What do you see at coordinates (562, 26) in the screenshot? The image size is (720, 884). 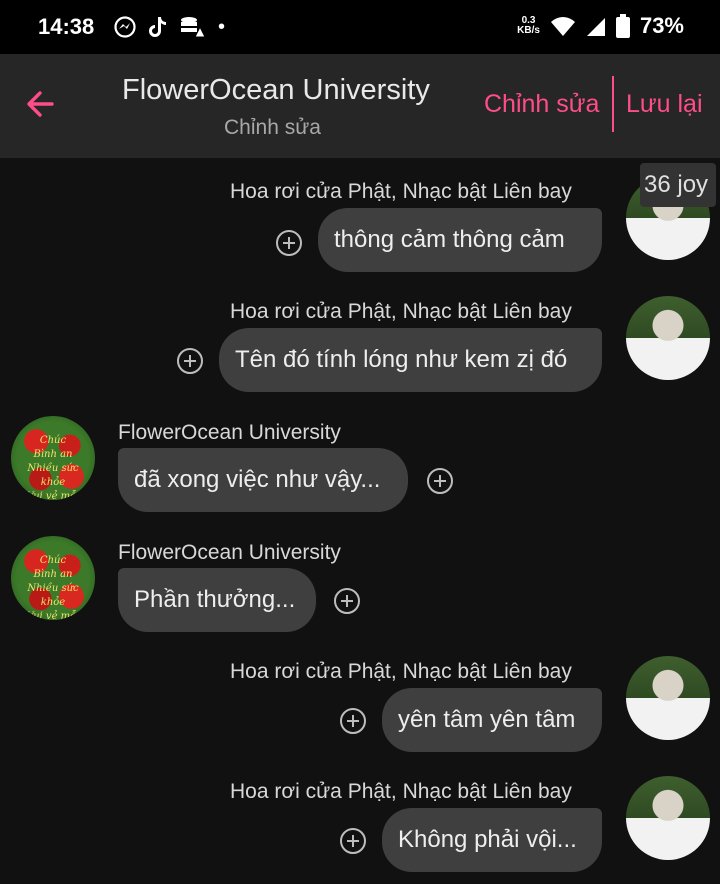 I see `wifi-icon` at bounding box center [562, 26].